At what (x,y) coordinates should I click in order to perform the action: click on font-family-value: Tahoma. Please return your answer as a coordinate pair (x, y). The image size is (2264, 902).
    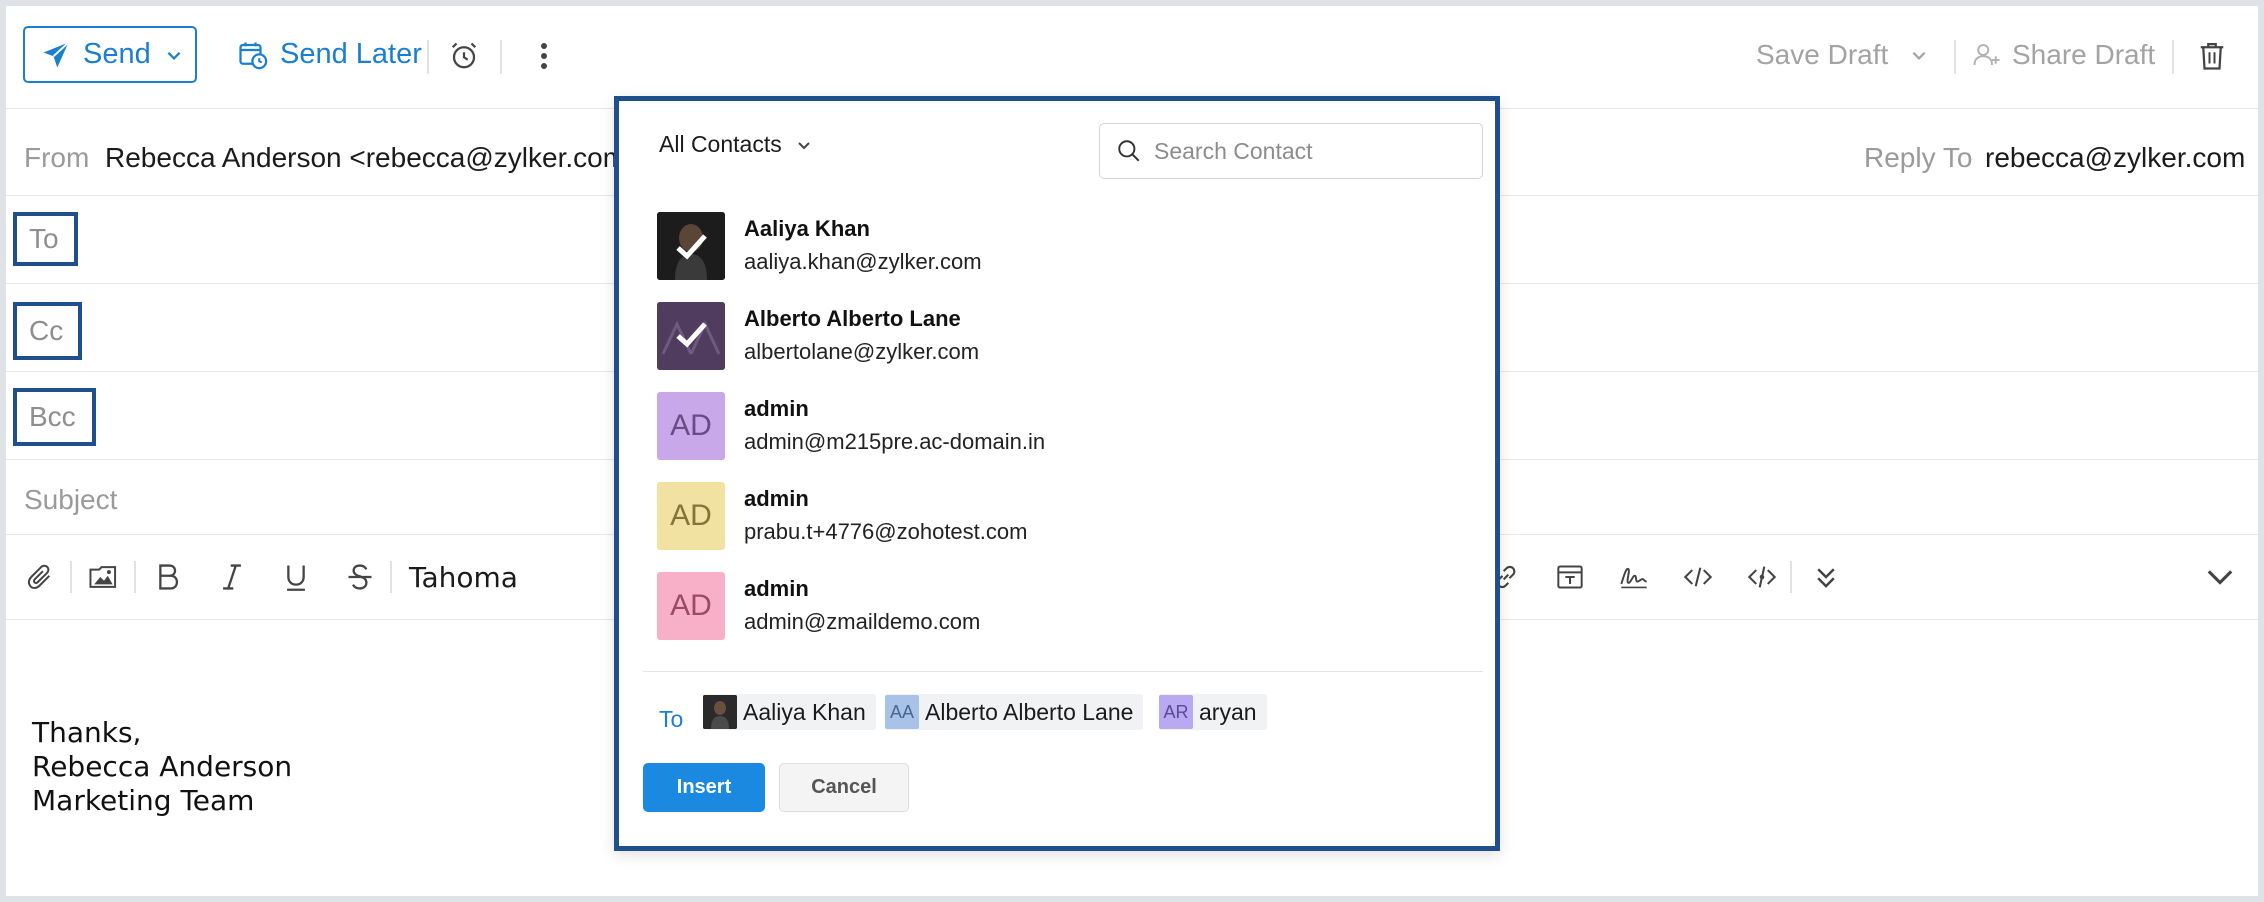
    Looking at the image, I should click on (463, 577).